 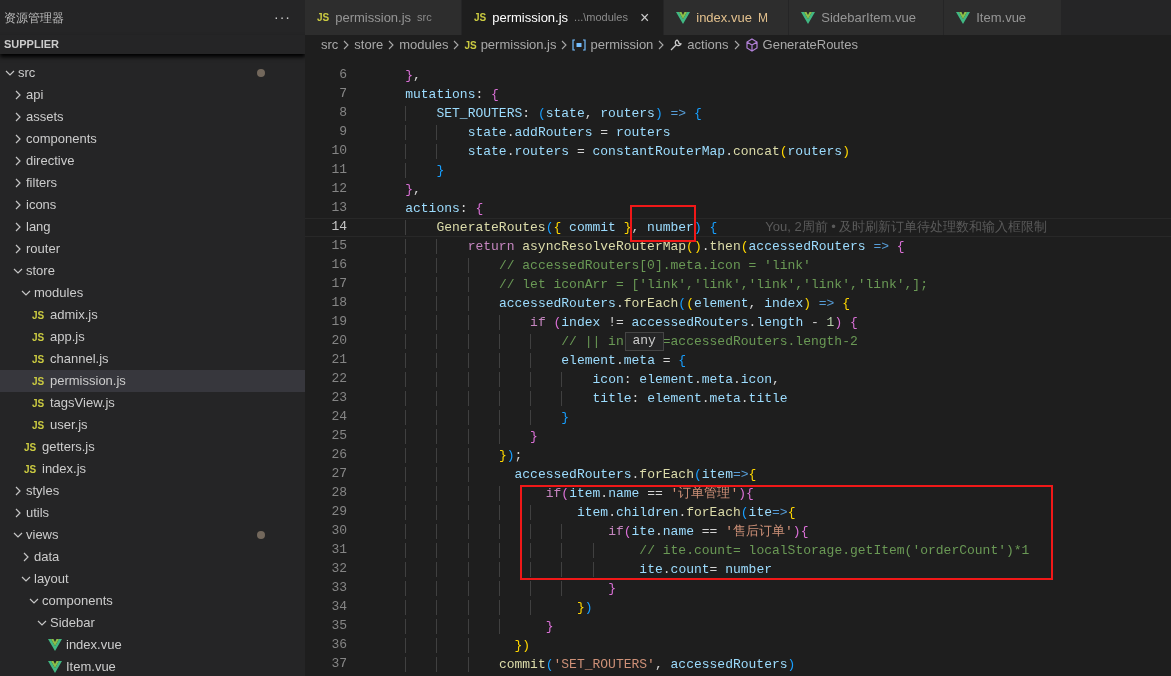 I want to click on file-item: JS app.js, so click(x=152, y=337).